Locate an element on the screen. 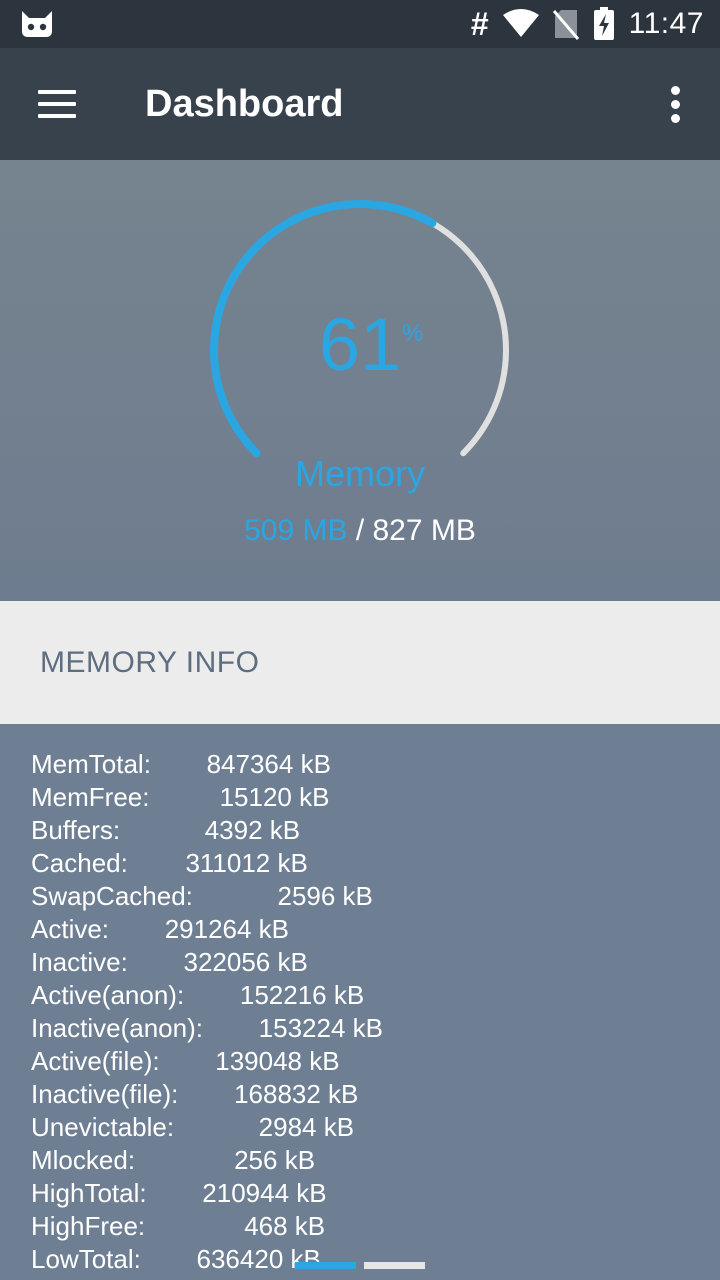  mem-value: 2984 kB is located at coordinates (306, 1127).